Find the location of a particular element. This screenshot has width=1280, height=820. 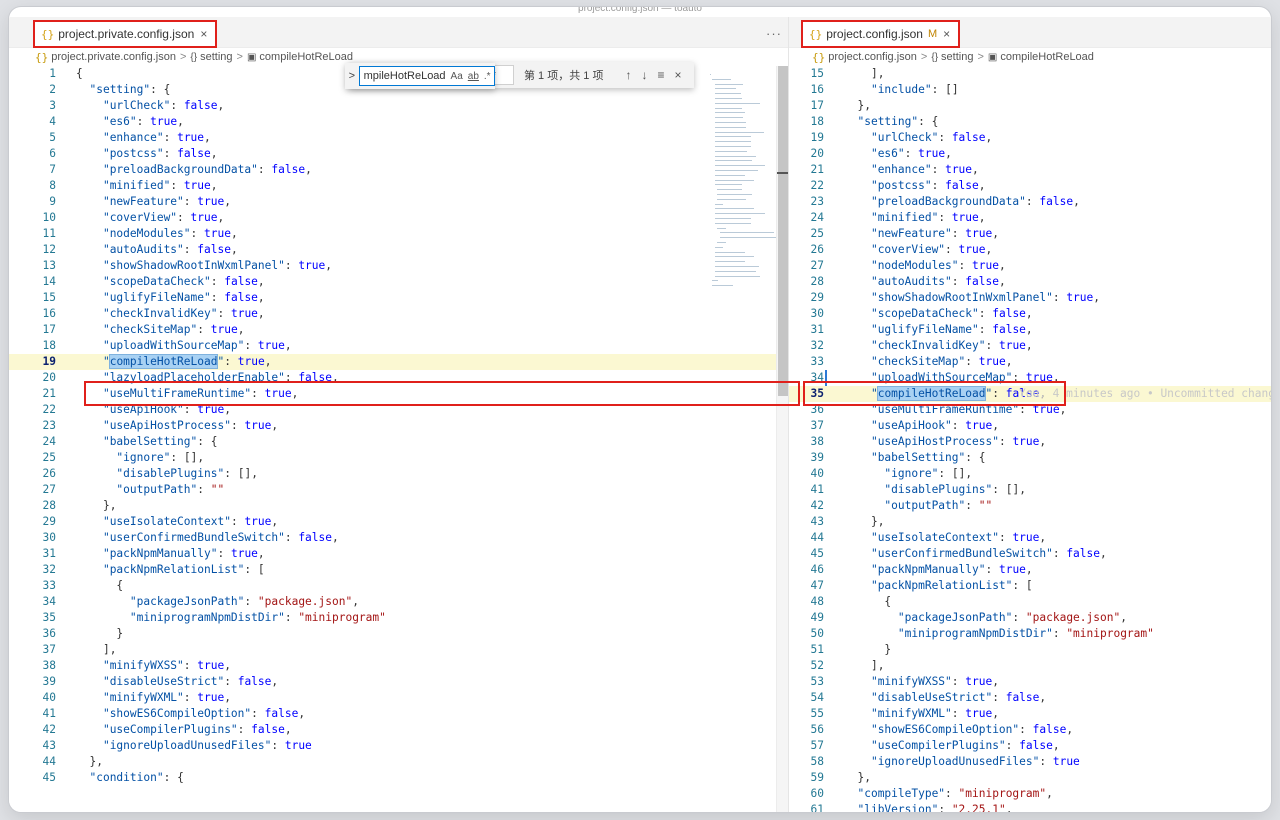

code-line: 58 "ignoreUploadUnusedFiles": true is located at coordinates (1030, 762).